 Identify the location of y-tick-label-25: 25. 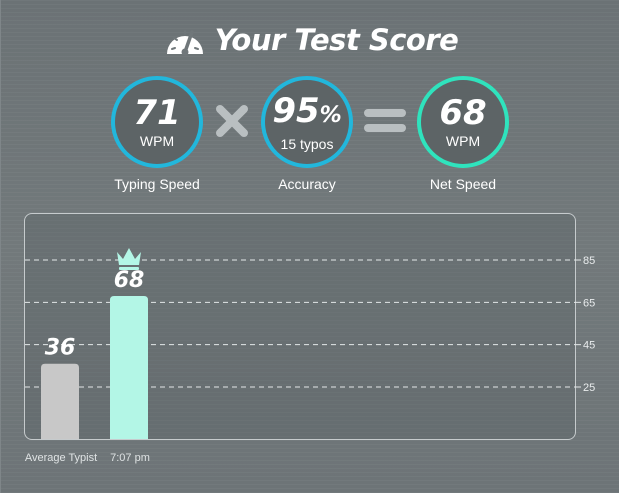
(589, 388).